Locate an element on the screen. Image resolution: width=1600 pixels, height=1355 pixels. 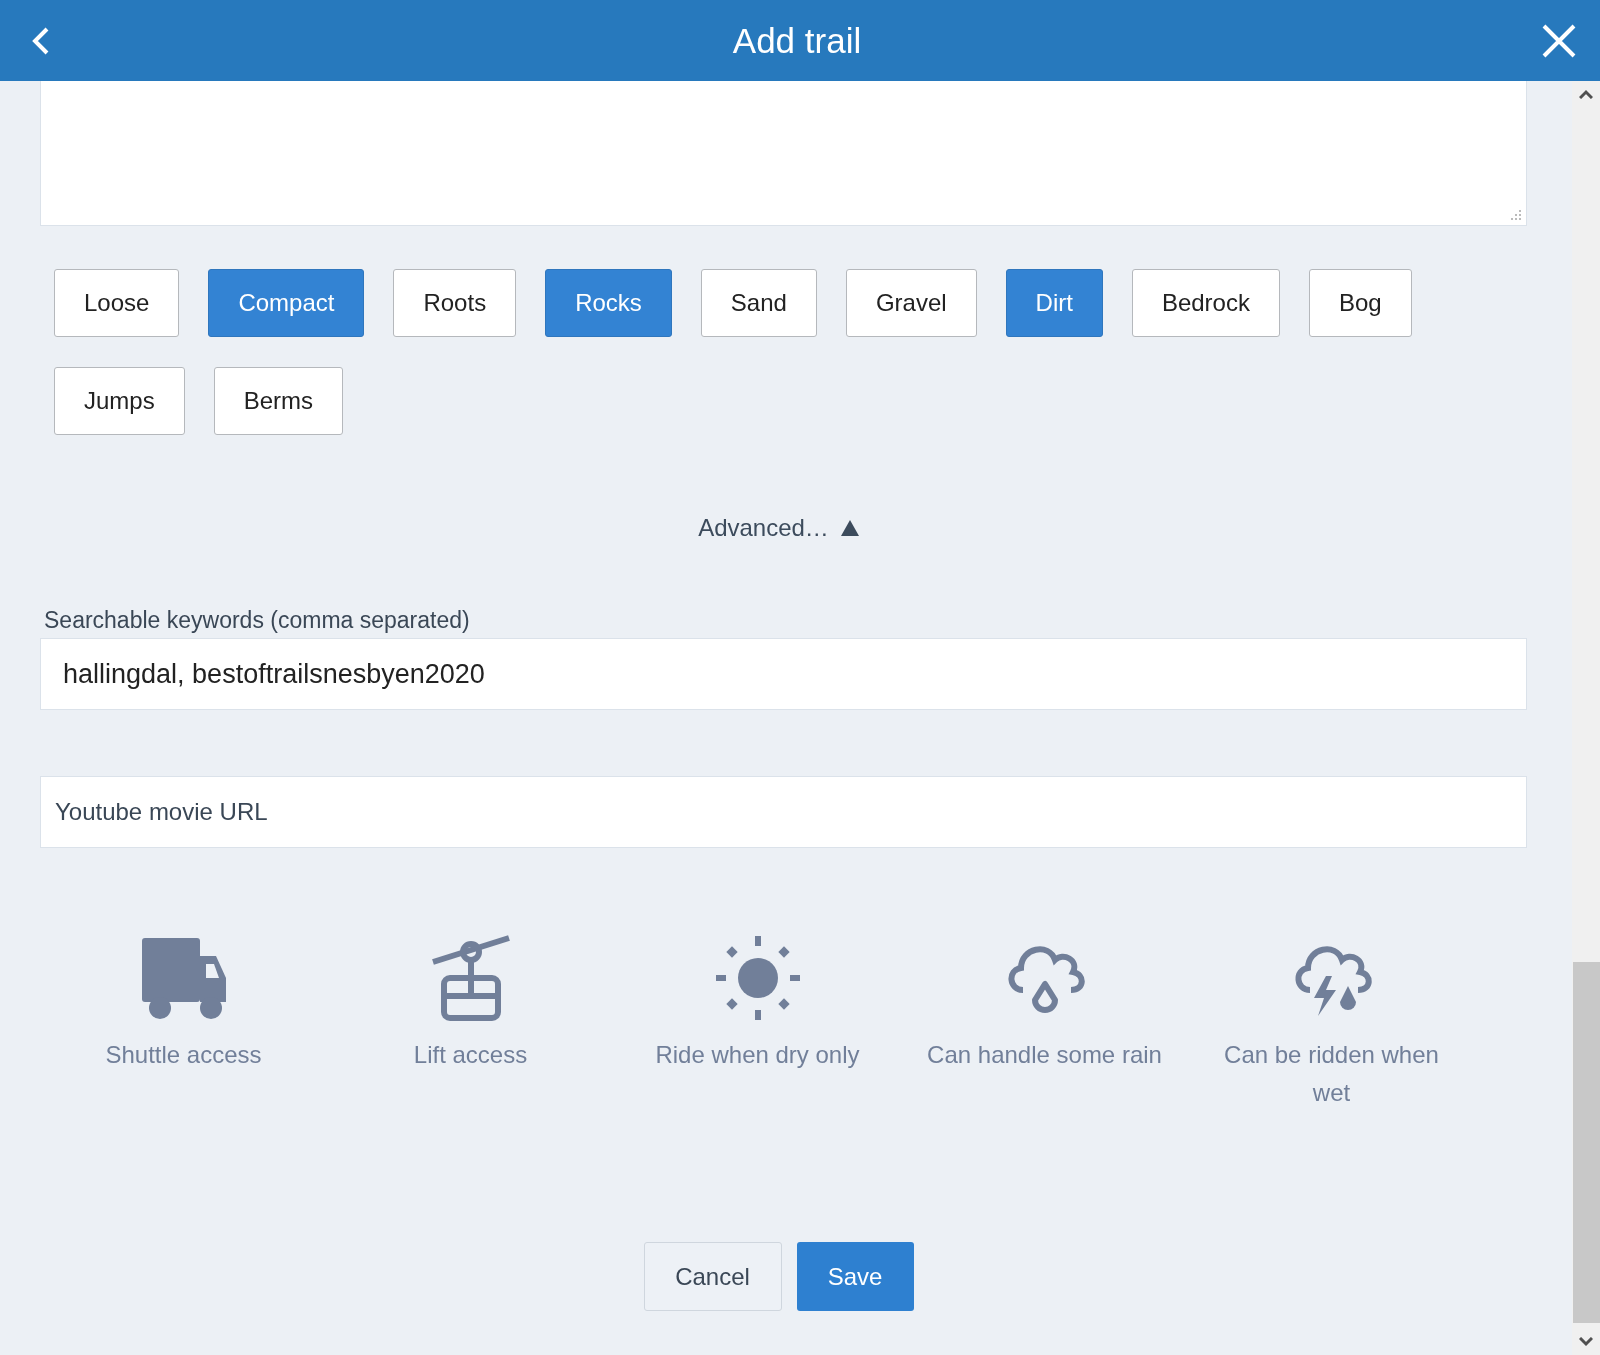
keywords-label: Searchable keywords (comma separated) is located at coordinates (257, 620).